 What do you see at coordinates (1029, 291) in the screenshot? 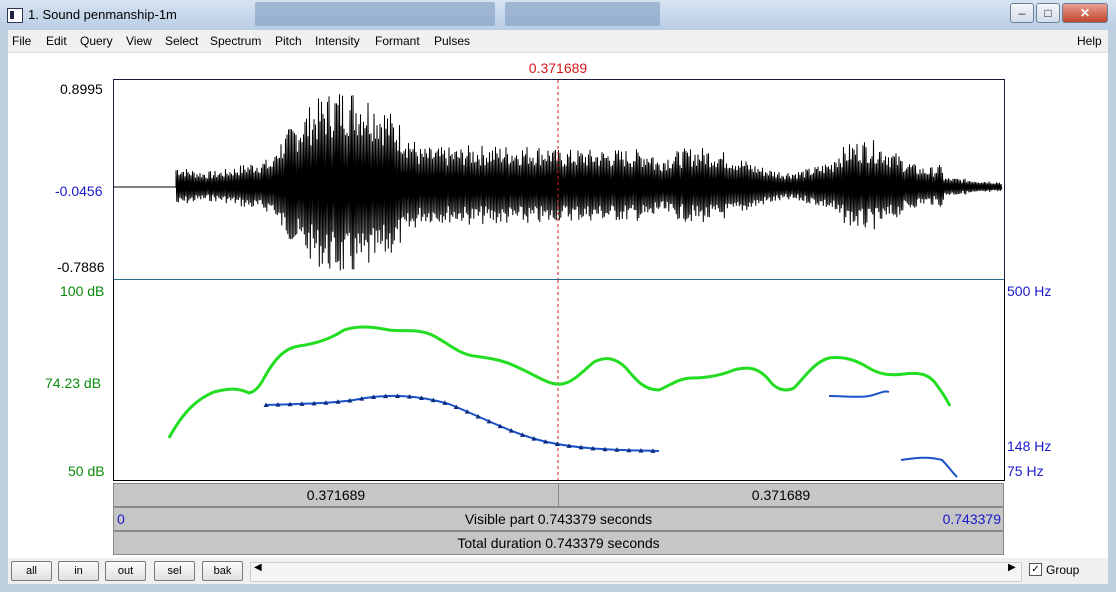
I see `hz-top-label: 500 Hz` at bounding box center [1029, 291].